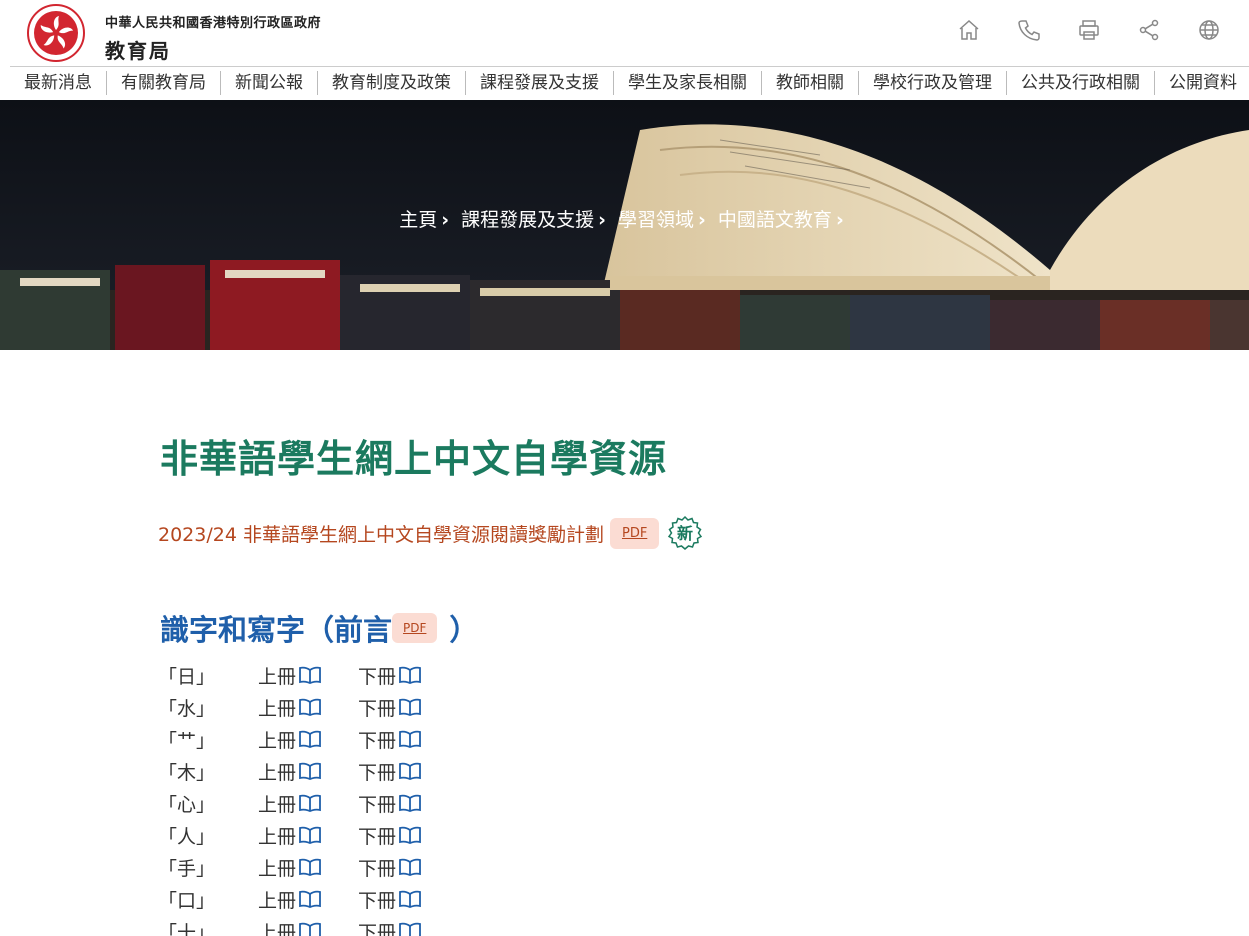  I want to click on character-label: 「木」, so click(187, 772).